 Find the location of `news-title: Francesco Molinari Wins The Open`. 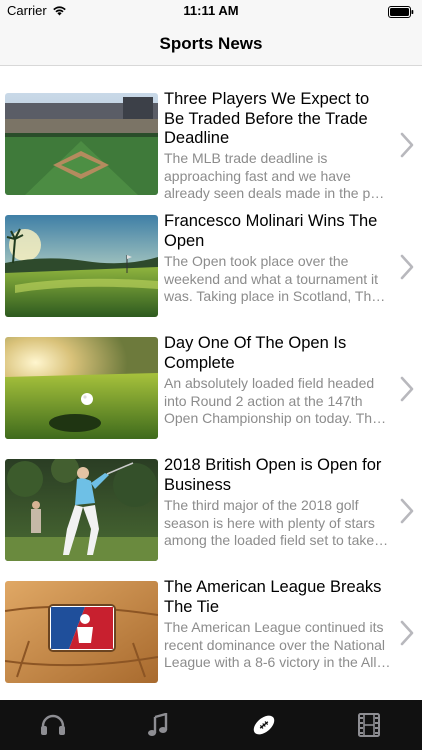

news-title: Francesco Molinari Wins The Open is located at coordinates (271, 231).